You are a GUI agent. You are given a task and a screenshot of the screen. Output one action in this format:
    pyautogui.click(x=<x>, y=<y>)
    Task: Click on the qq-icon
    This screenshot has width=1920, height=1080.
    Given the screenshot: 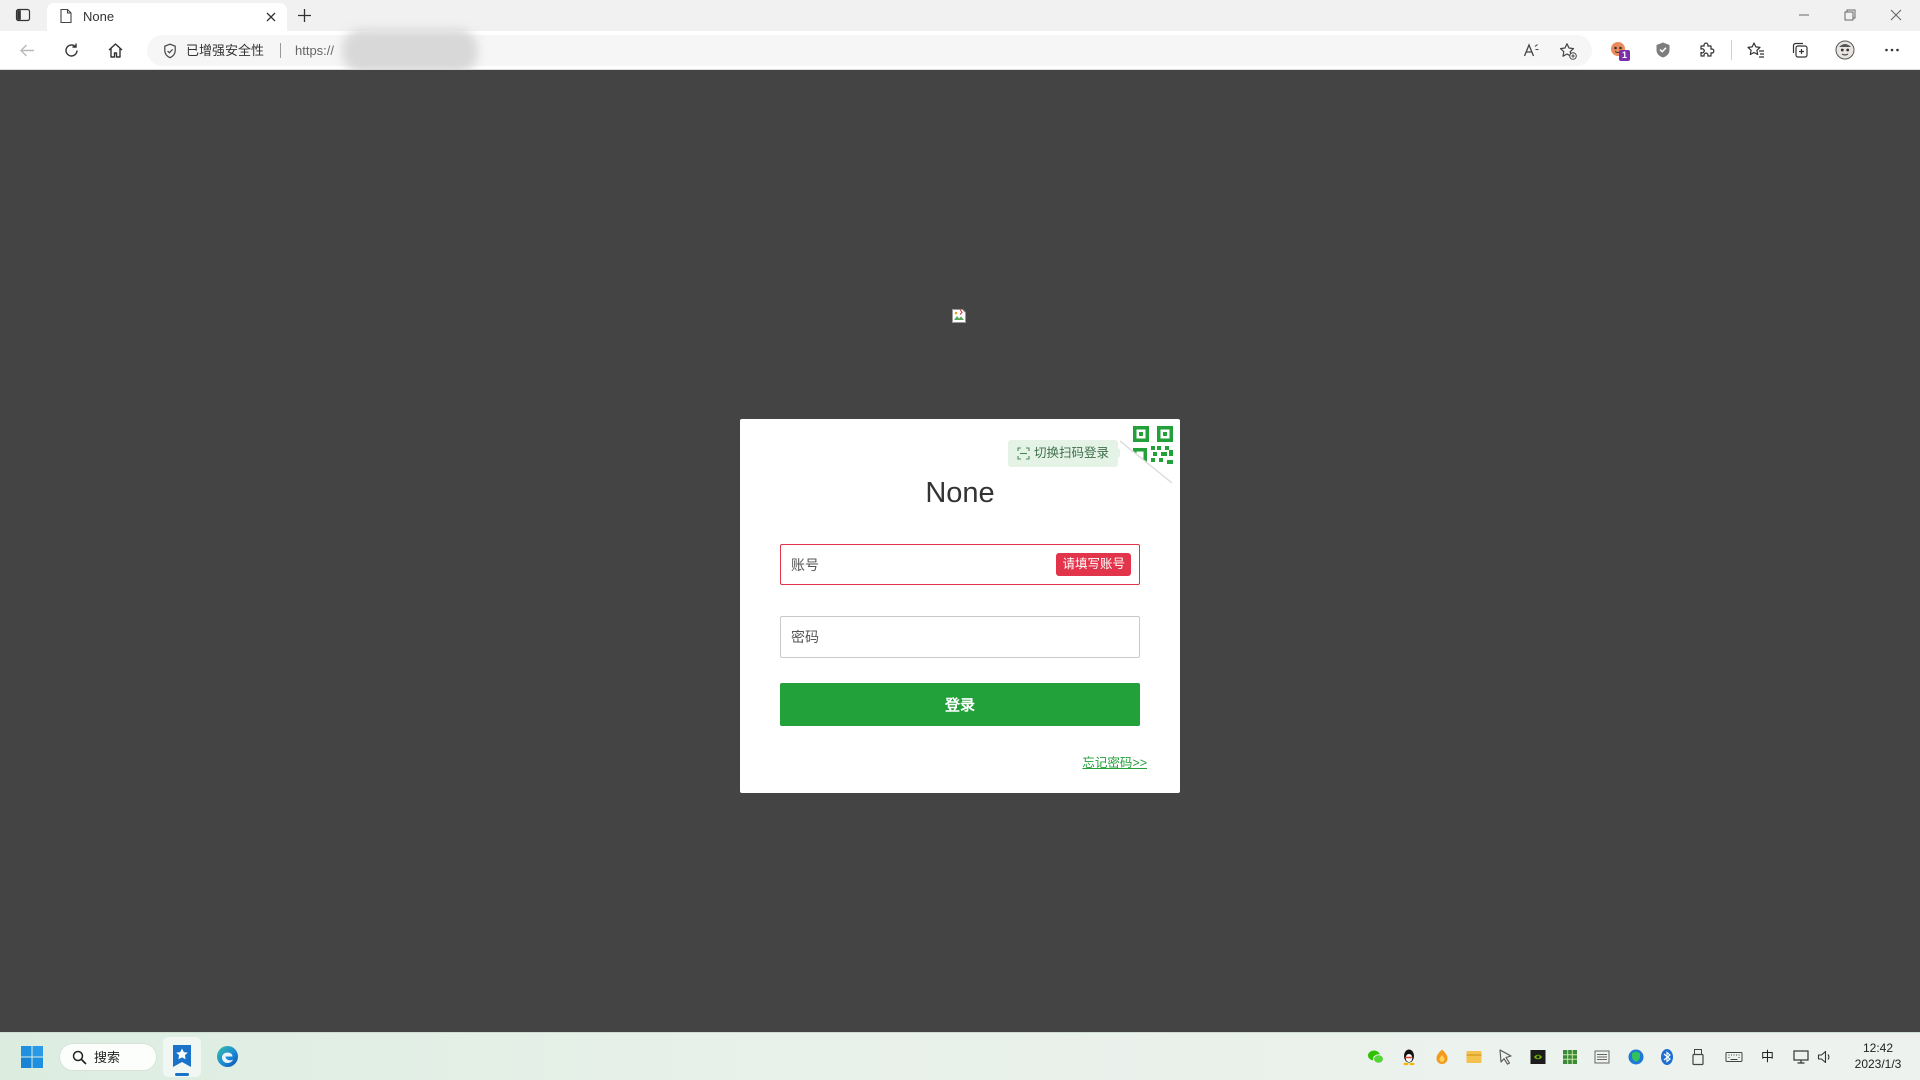 What is the action you would take?
    pyautogui.click(x=1409, y=1057)
    